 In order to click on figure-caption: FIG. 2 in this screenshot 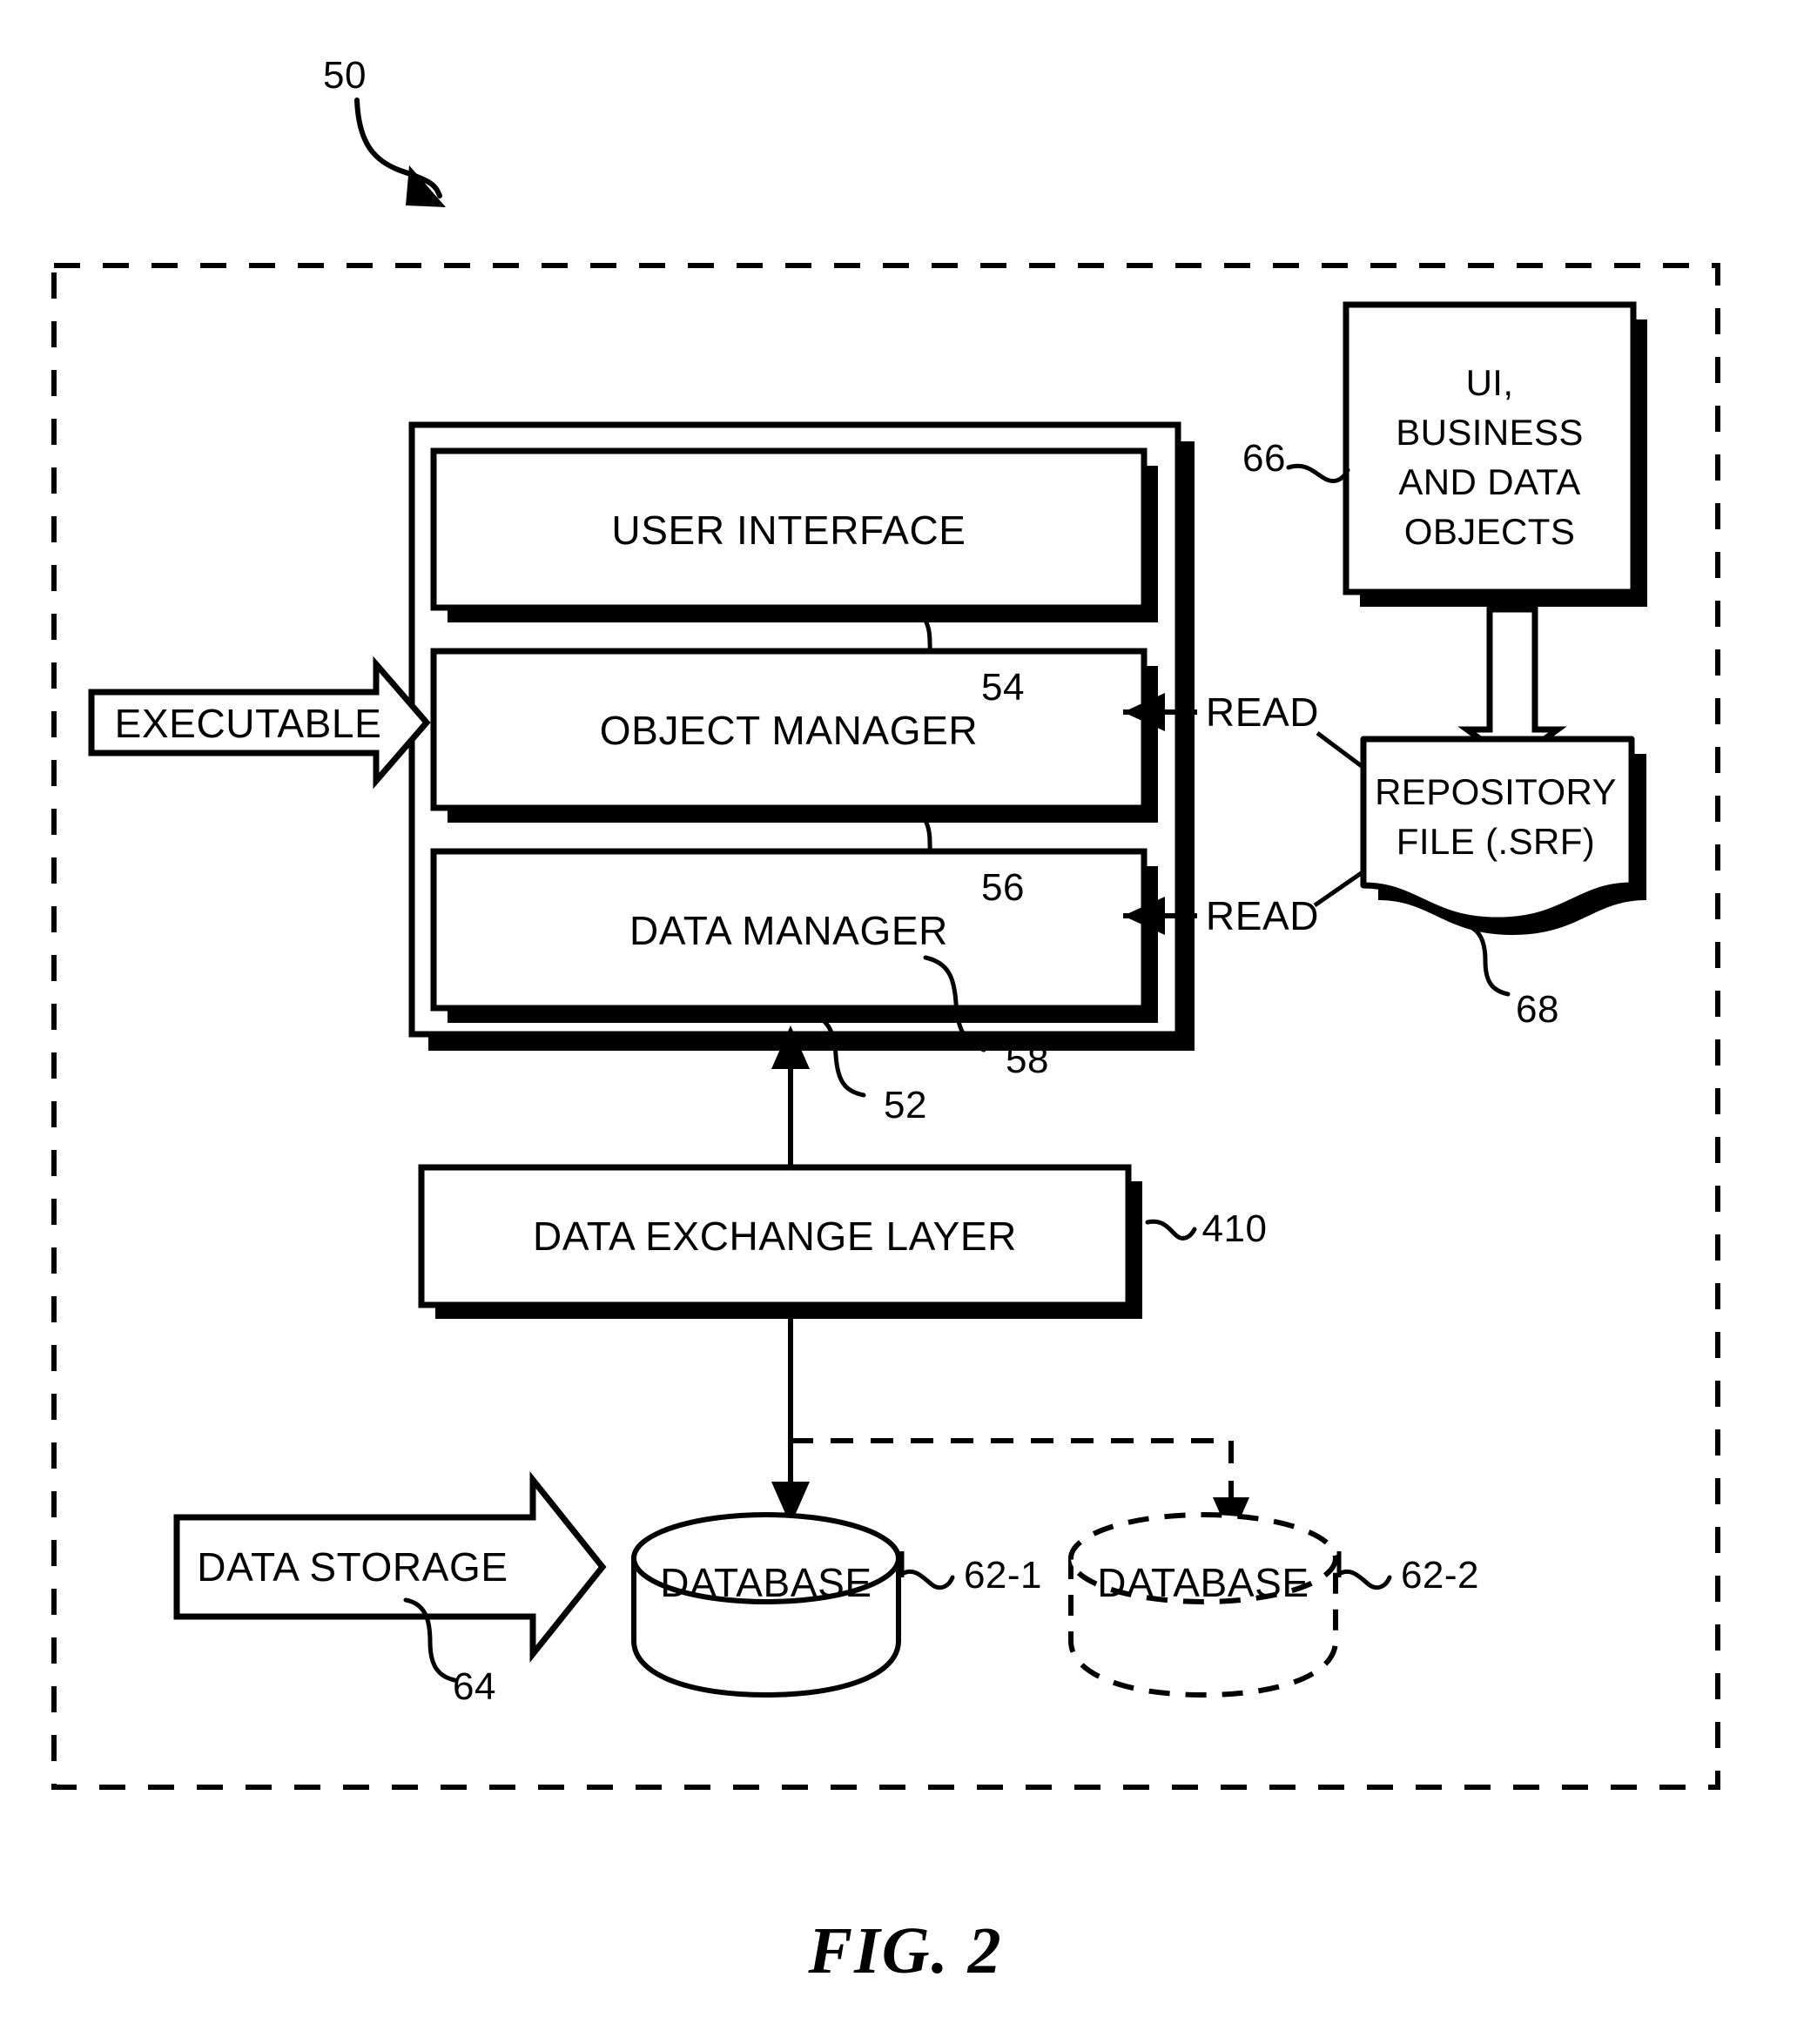, I will do `click(906, 1951)`.